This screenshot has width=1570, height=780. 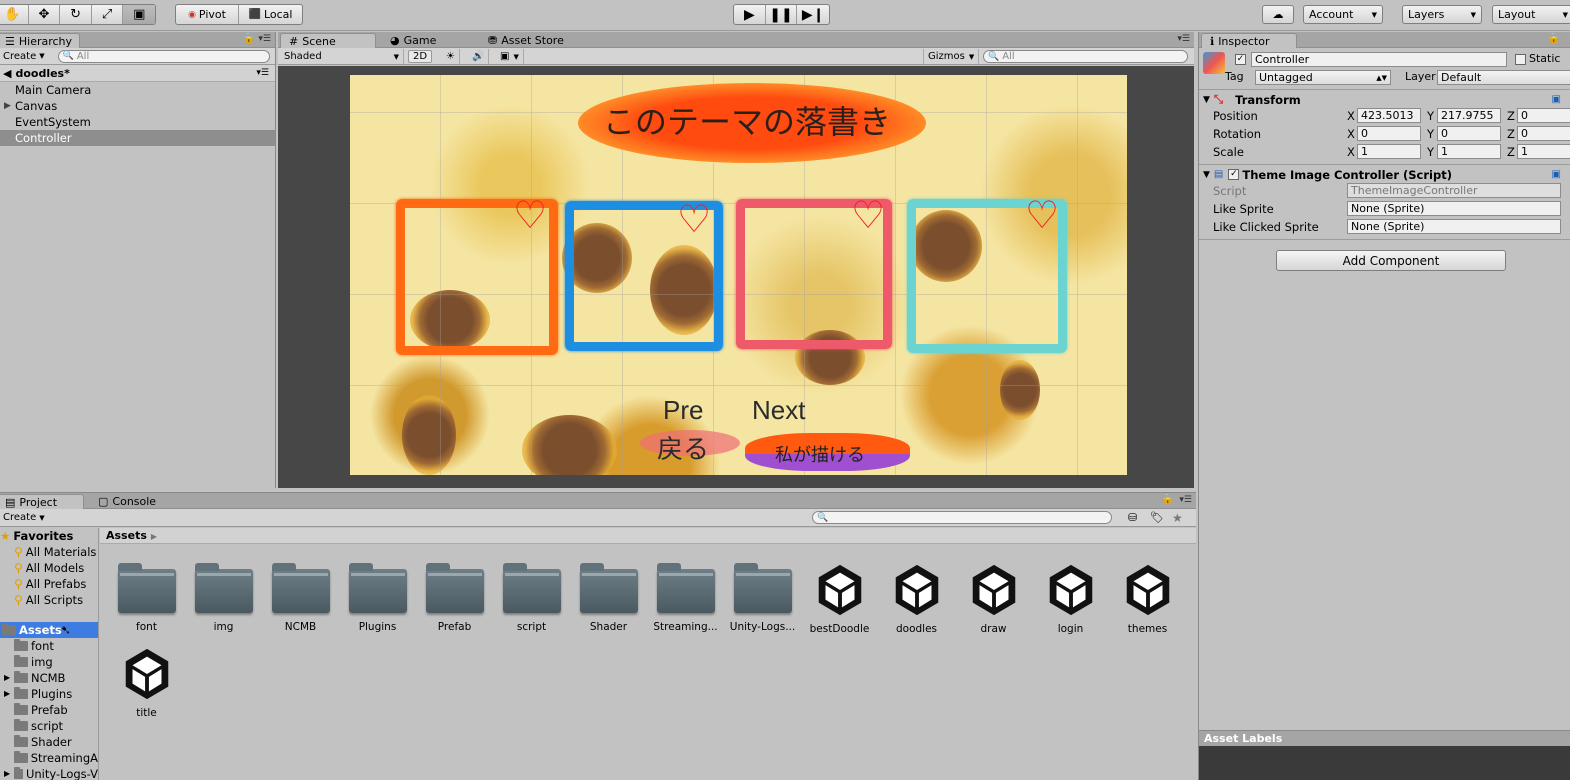 What do you see at coordinates (139, 14) in the screenshot?
I see `rect-tool-icon: ▣` at bounding box center [139, 14].